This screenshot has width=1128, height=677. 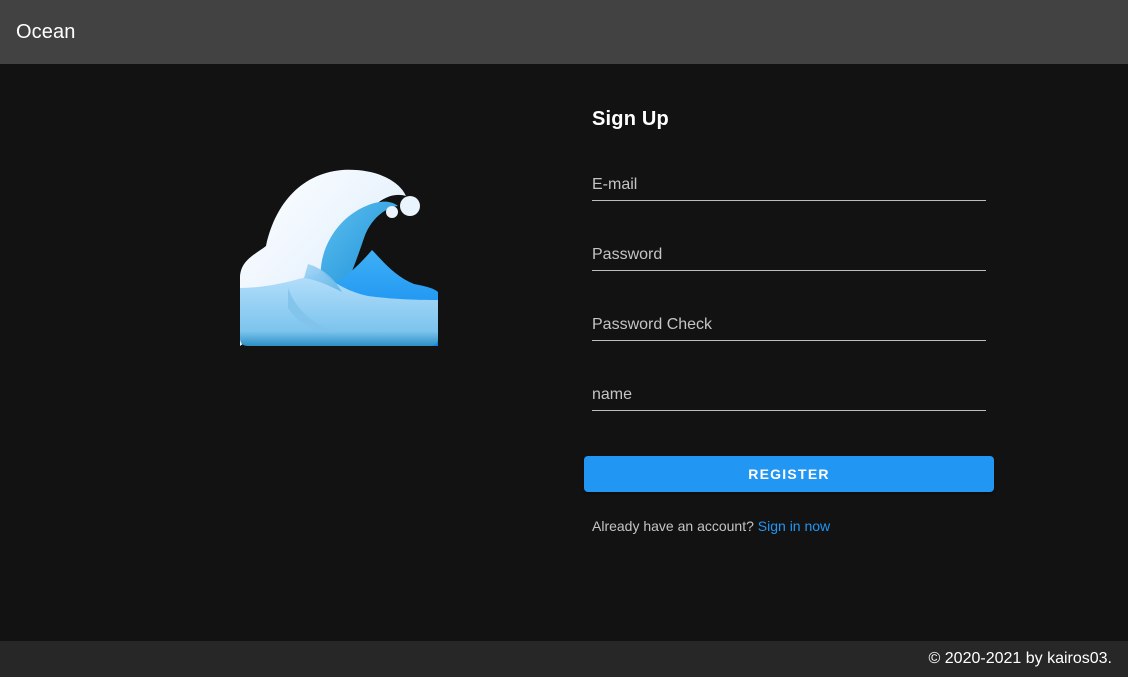 I want to click on email-input, so click(x=789, y=185).